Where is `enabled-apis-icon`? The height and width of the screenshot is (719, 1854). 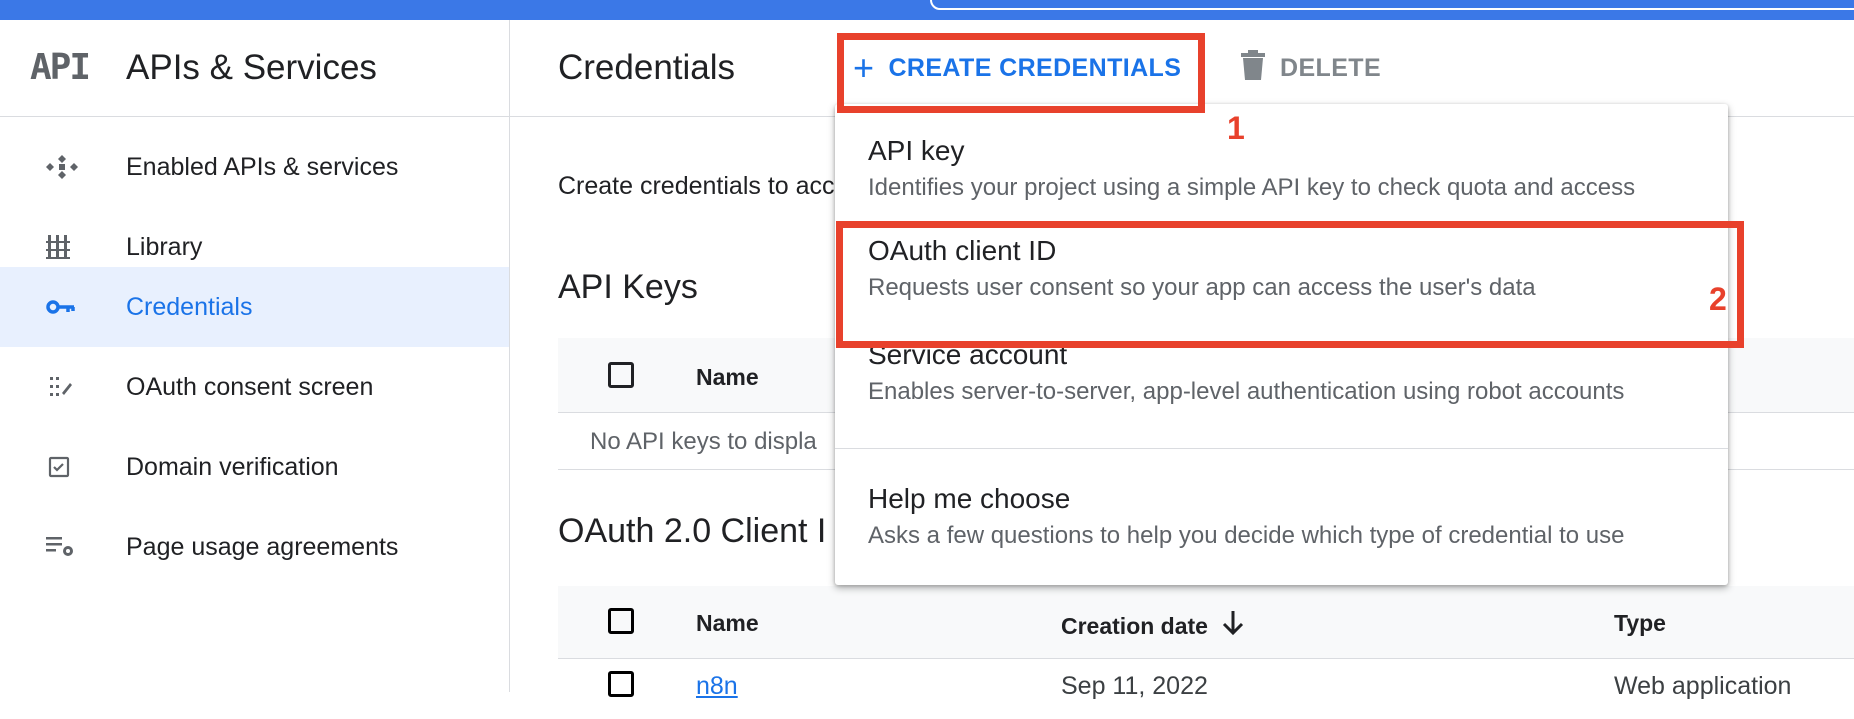
enabled-apis-icon is located at coordinates (62, 167).